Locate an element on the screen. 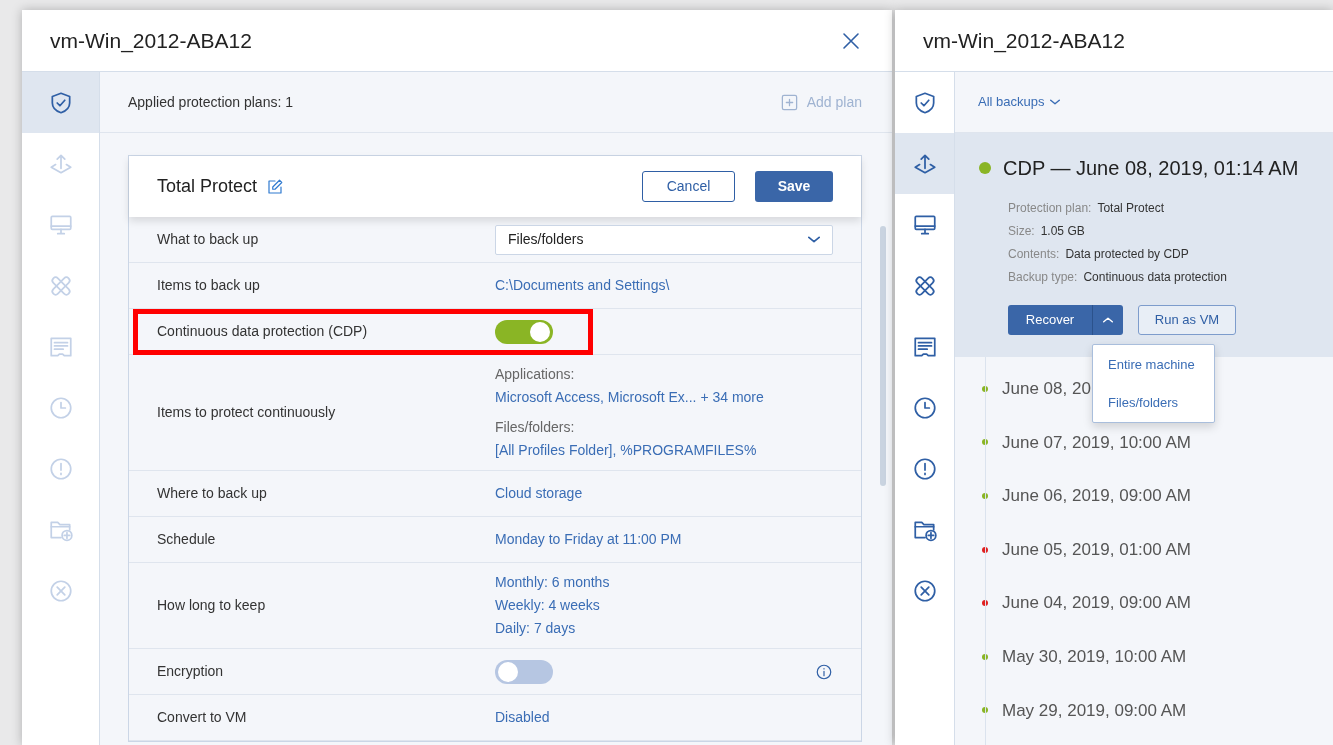  detail-value: Continuous data protection is located at coordinates (1155, 277).